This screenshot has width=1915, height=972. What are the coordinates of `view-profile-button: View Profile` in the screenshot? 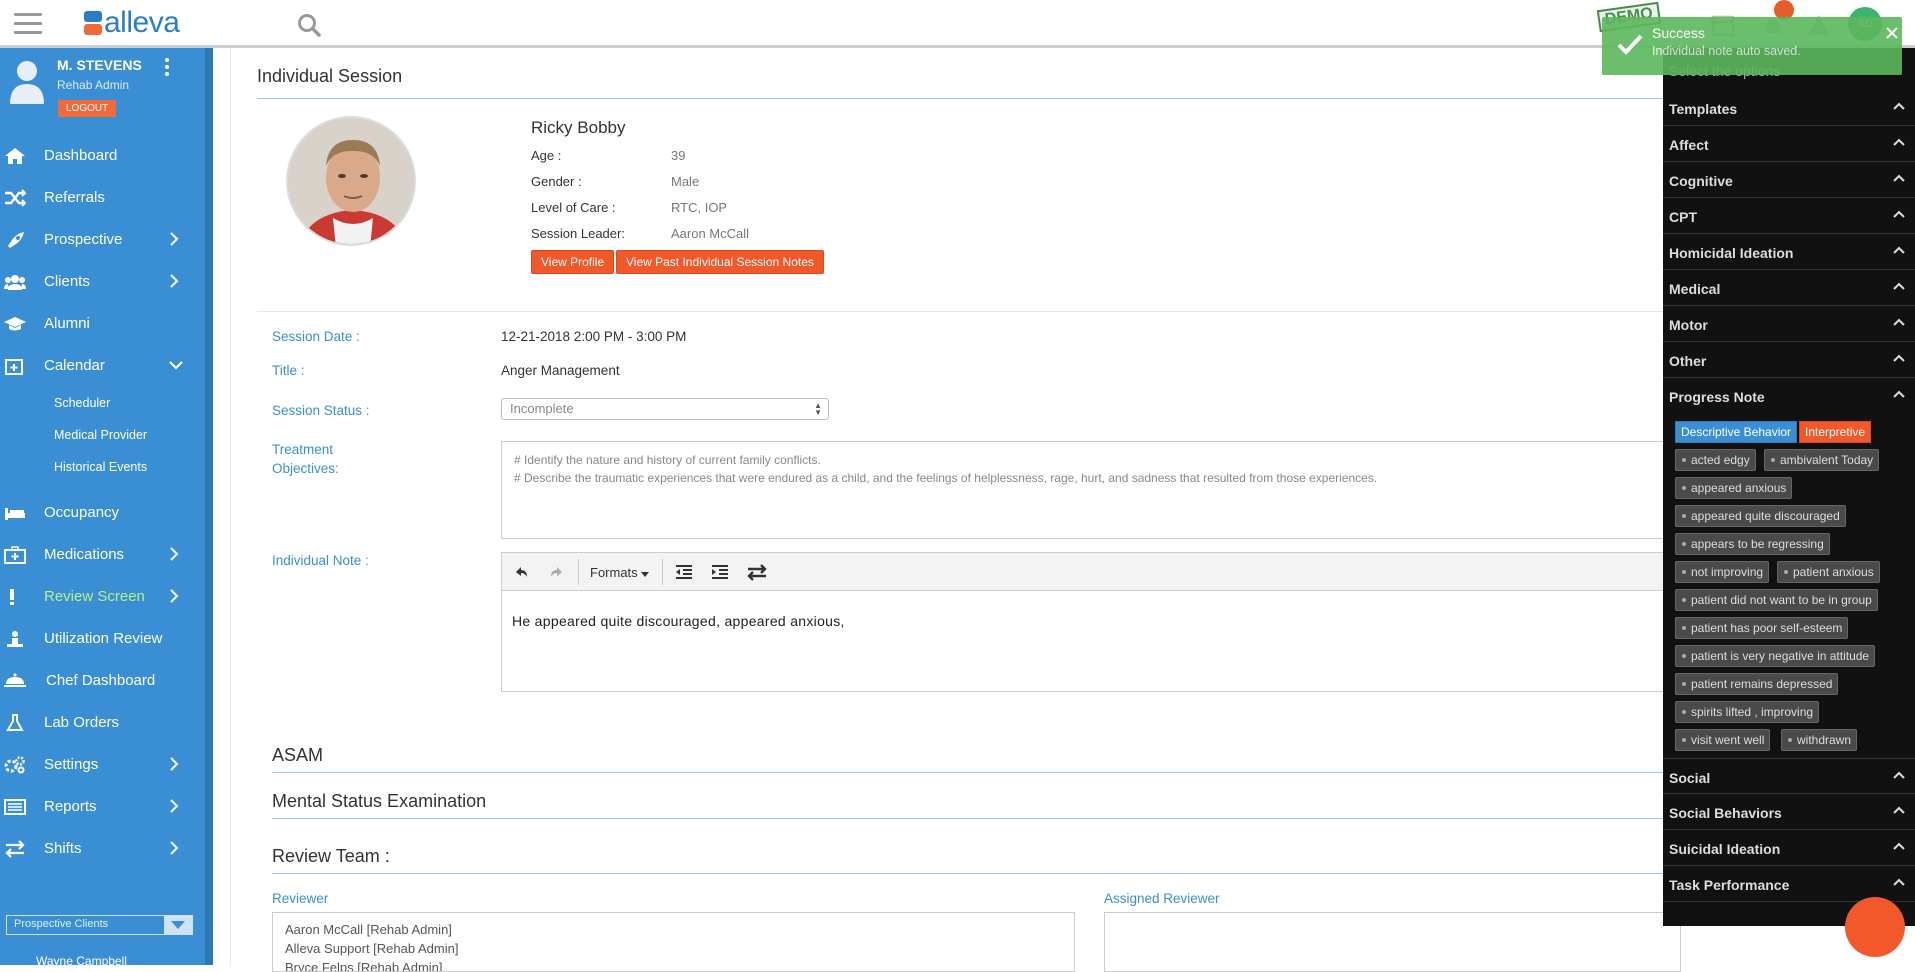 It's located at (573, 262).